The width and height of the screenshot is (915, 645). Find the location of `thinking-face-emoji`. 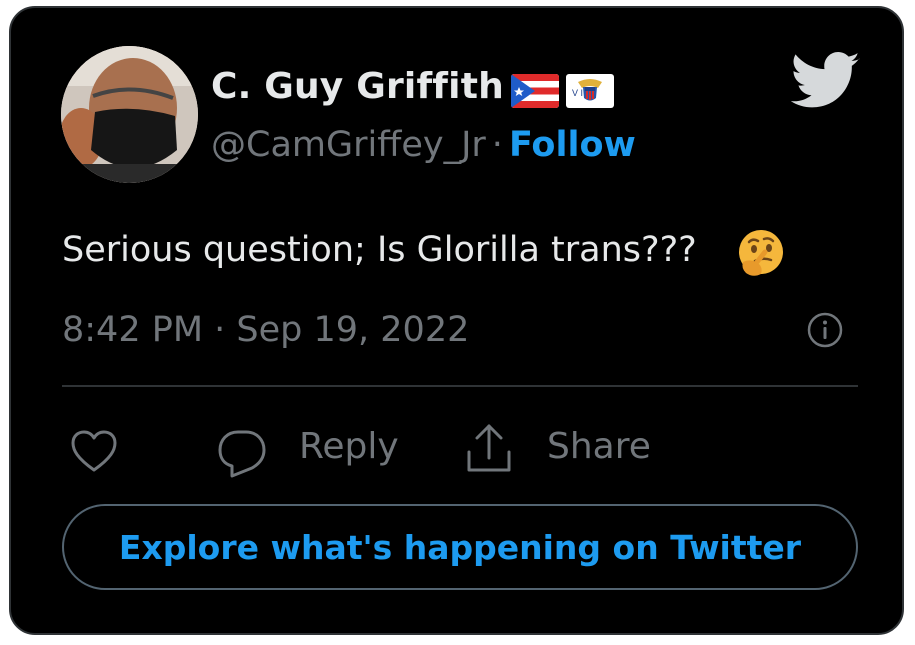

thinking-face-emoji is located at coordinates (761, 254).